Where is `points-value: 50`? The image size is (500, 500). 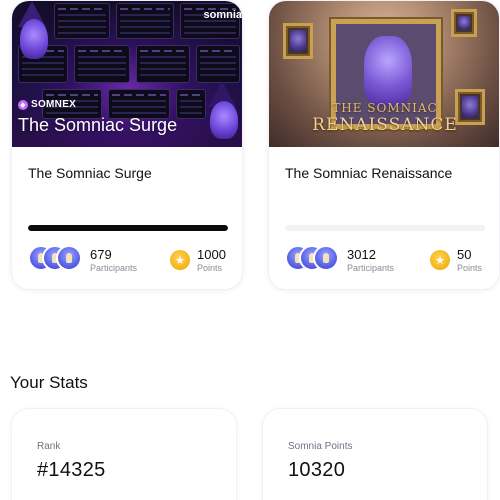 points-value: 50 is located at coordinates (464, 254).